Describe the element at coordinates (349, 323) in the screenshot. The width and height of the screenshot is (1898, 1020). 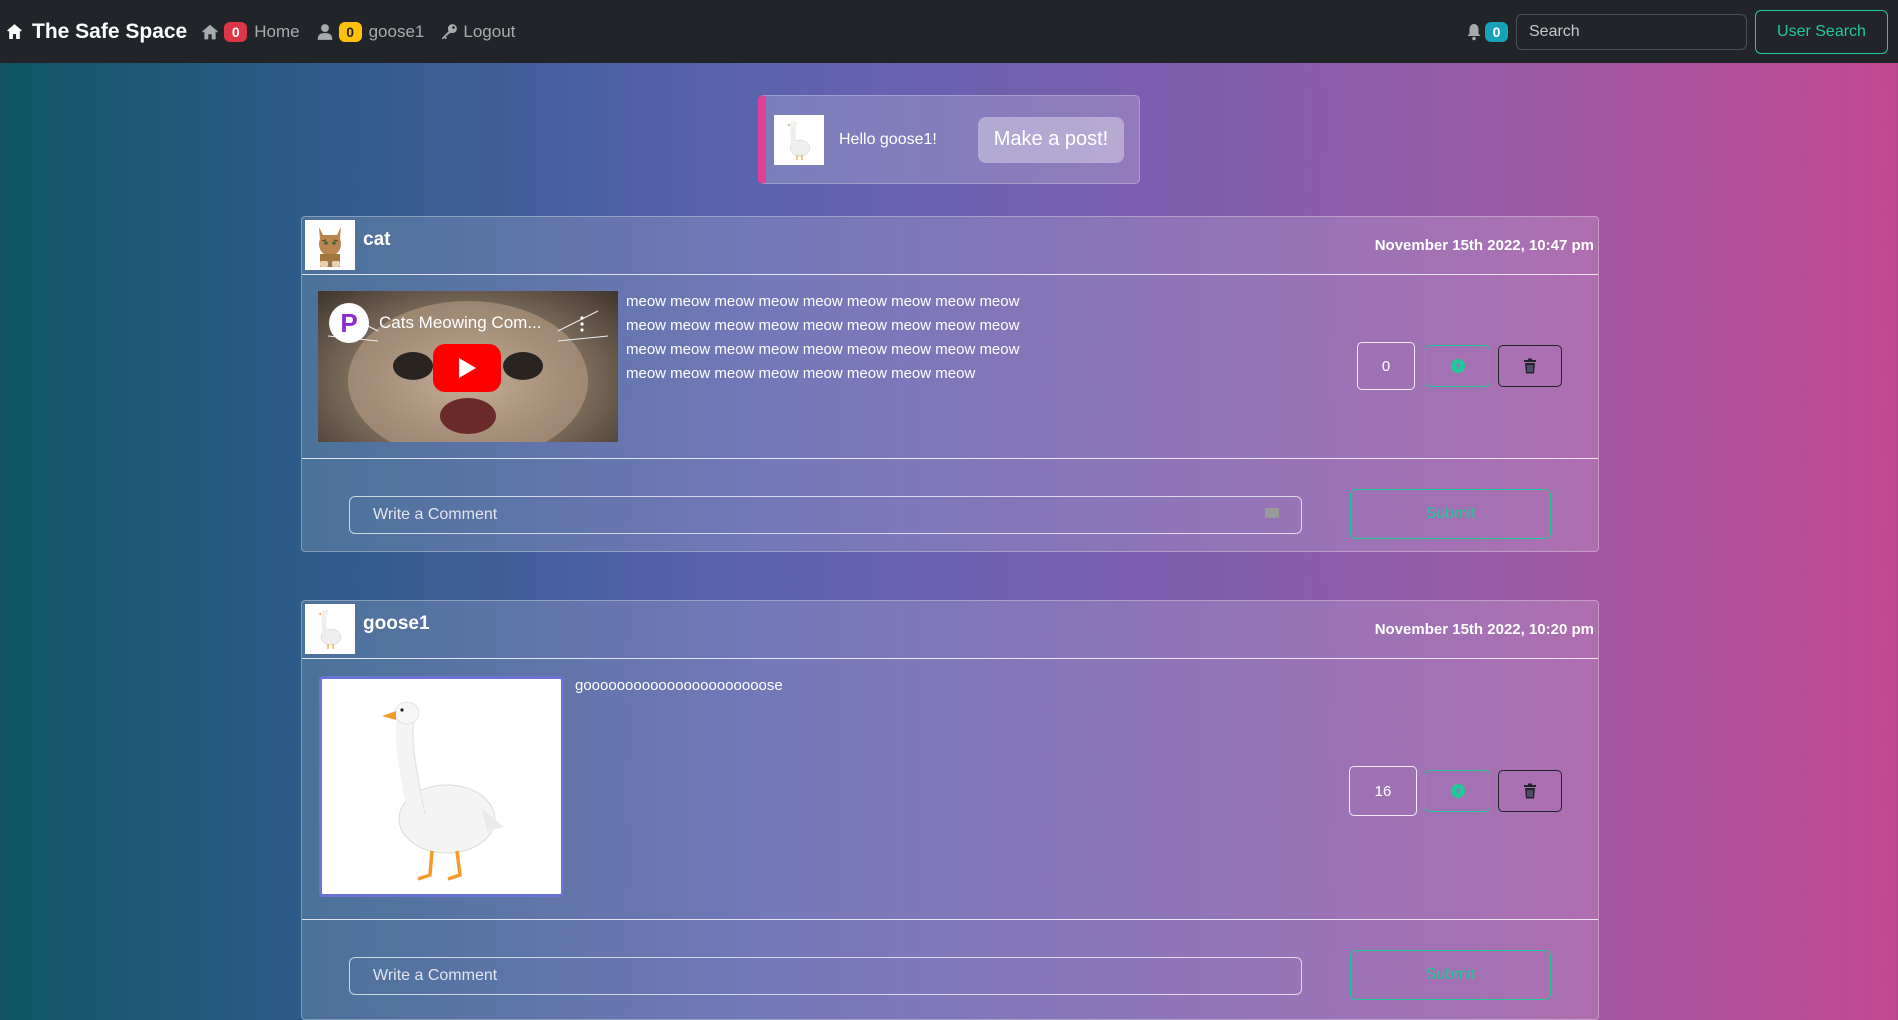
I see `channel-logo: P` at that location.